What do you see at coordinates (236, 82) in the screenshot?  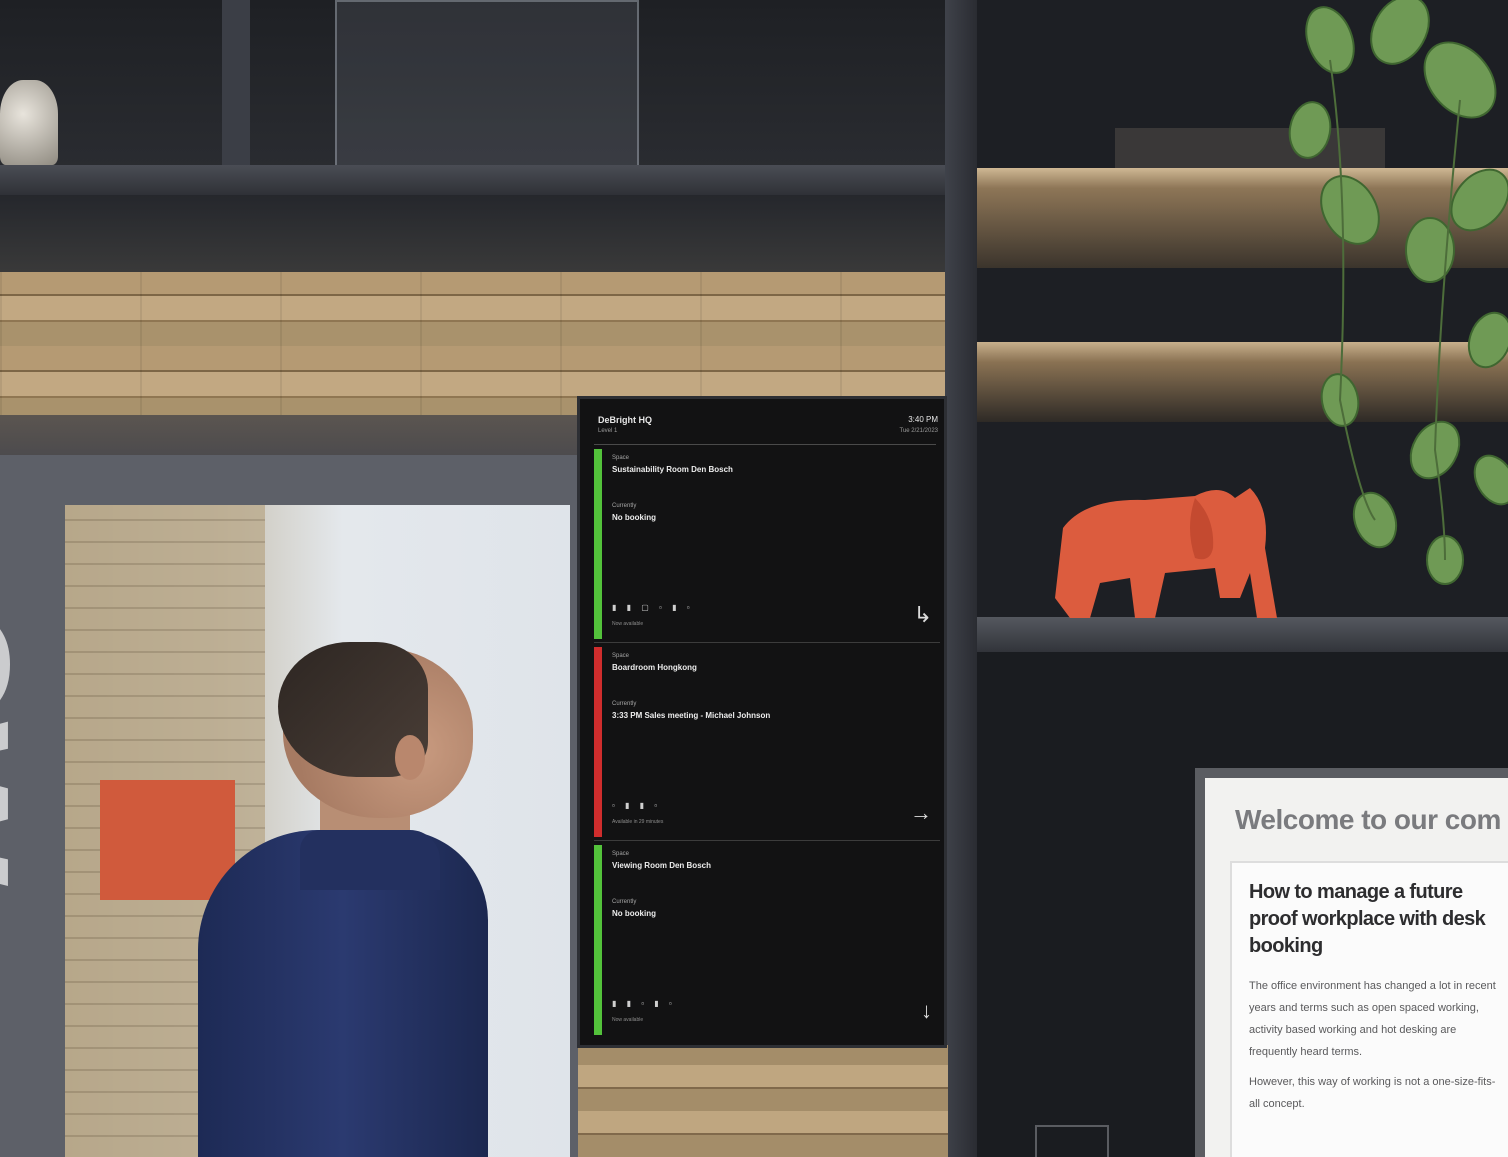 I see `shelf-divider` at bounding box center [236, 82].